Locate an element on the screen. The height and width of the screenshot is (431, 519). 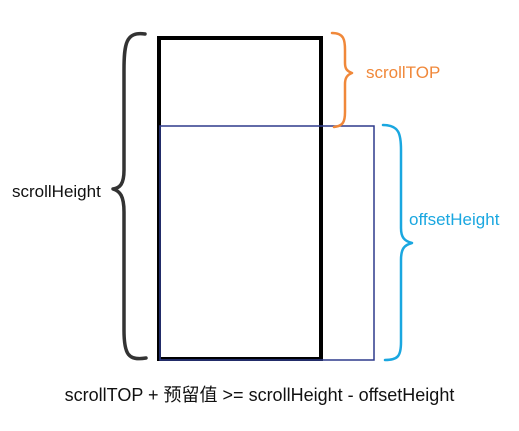
offset-height-label: offsetHeight is located at coordinates (454, 219).